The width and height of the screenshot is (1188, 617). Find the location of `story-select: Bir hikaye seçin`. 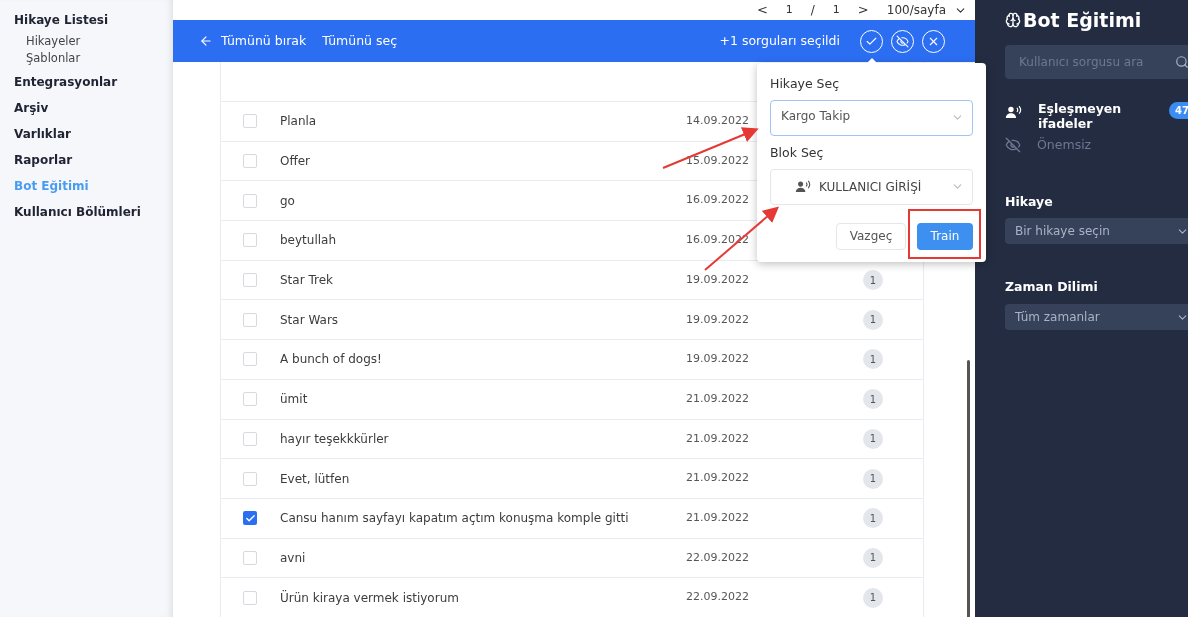

story-select: Bir hikaye seçin is located at coordinates (1096, 231).